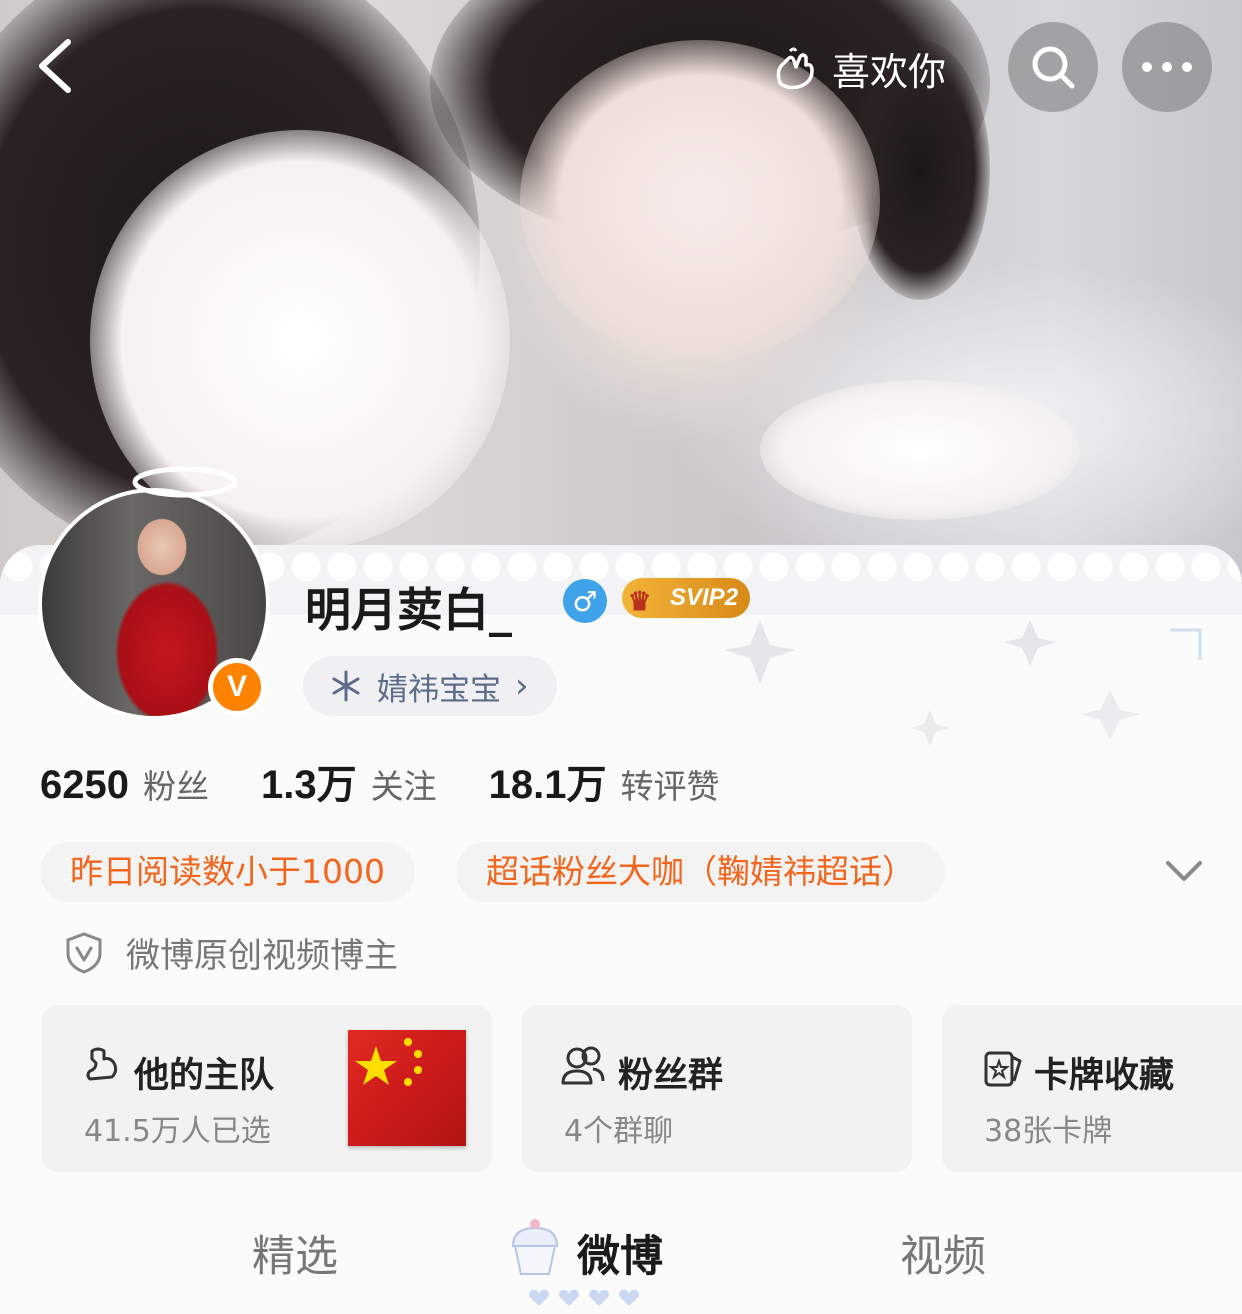 The width and height of the screenshot is (1242, 1314). Describe the element at coordinates (177, 1131) in the screenshot. I see `team-sub: 41.5万人已选` at that location.